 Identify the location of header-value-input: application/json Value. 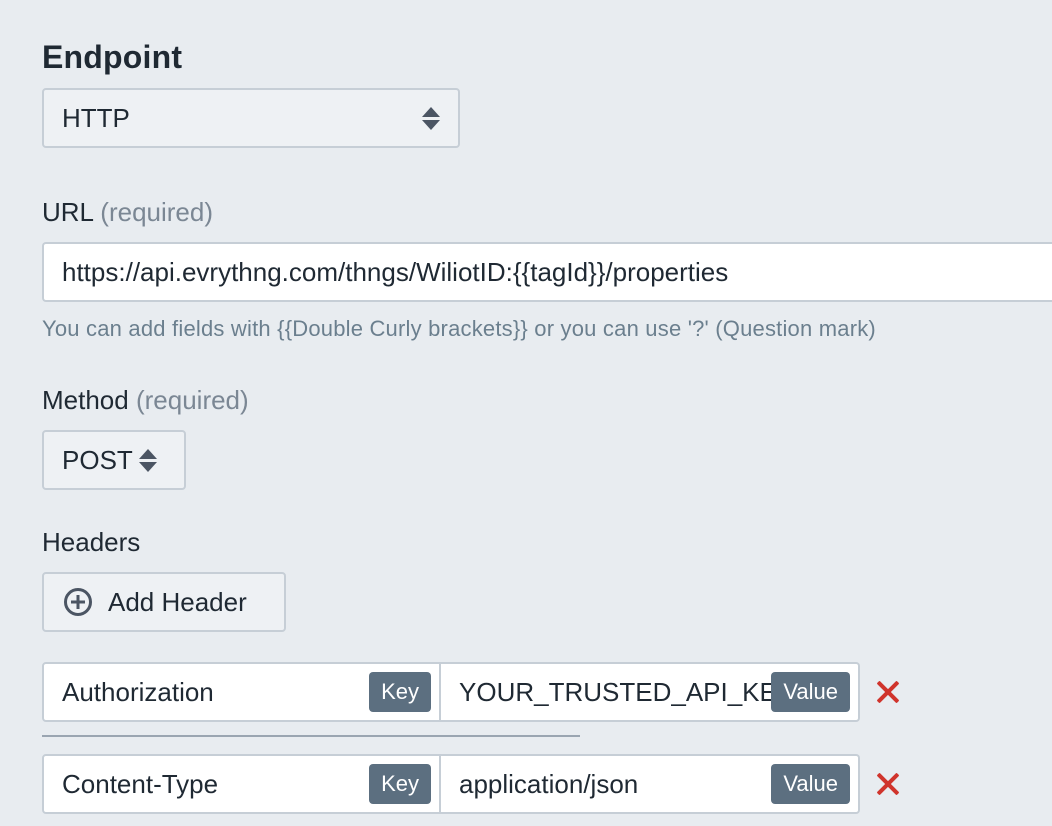
(650, 784).